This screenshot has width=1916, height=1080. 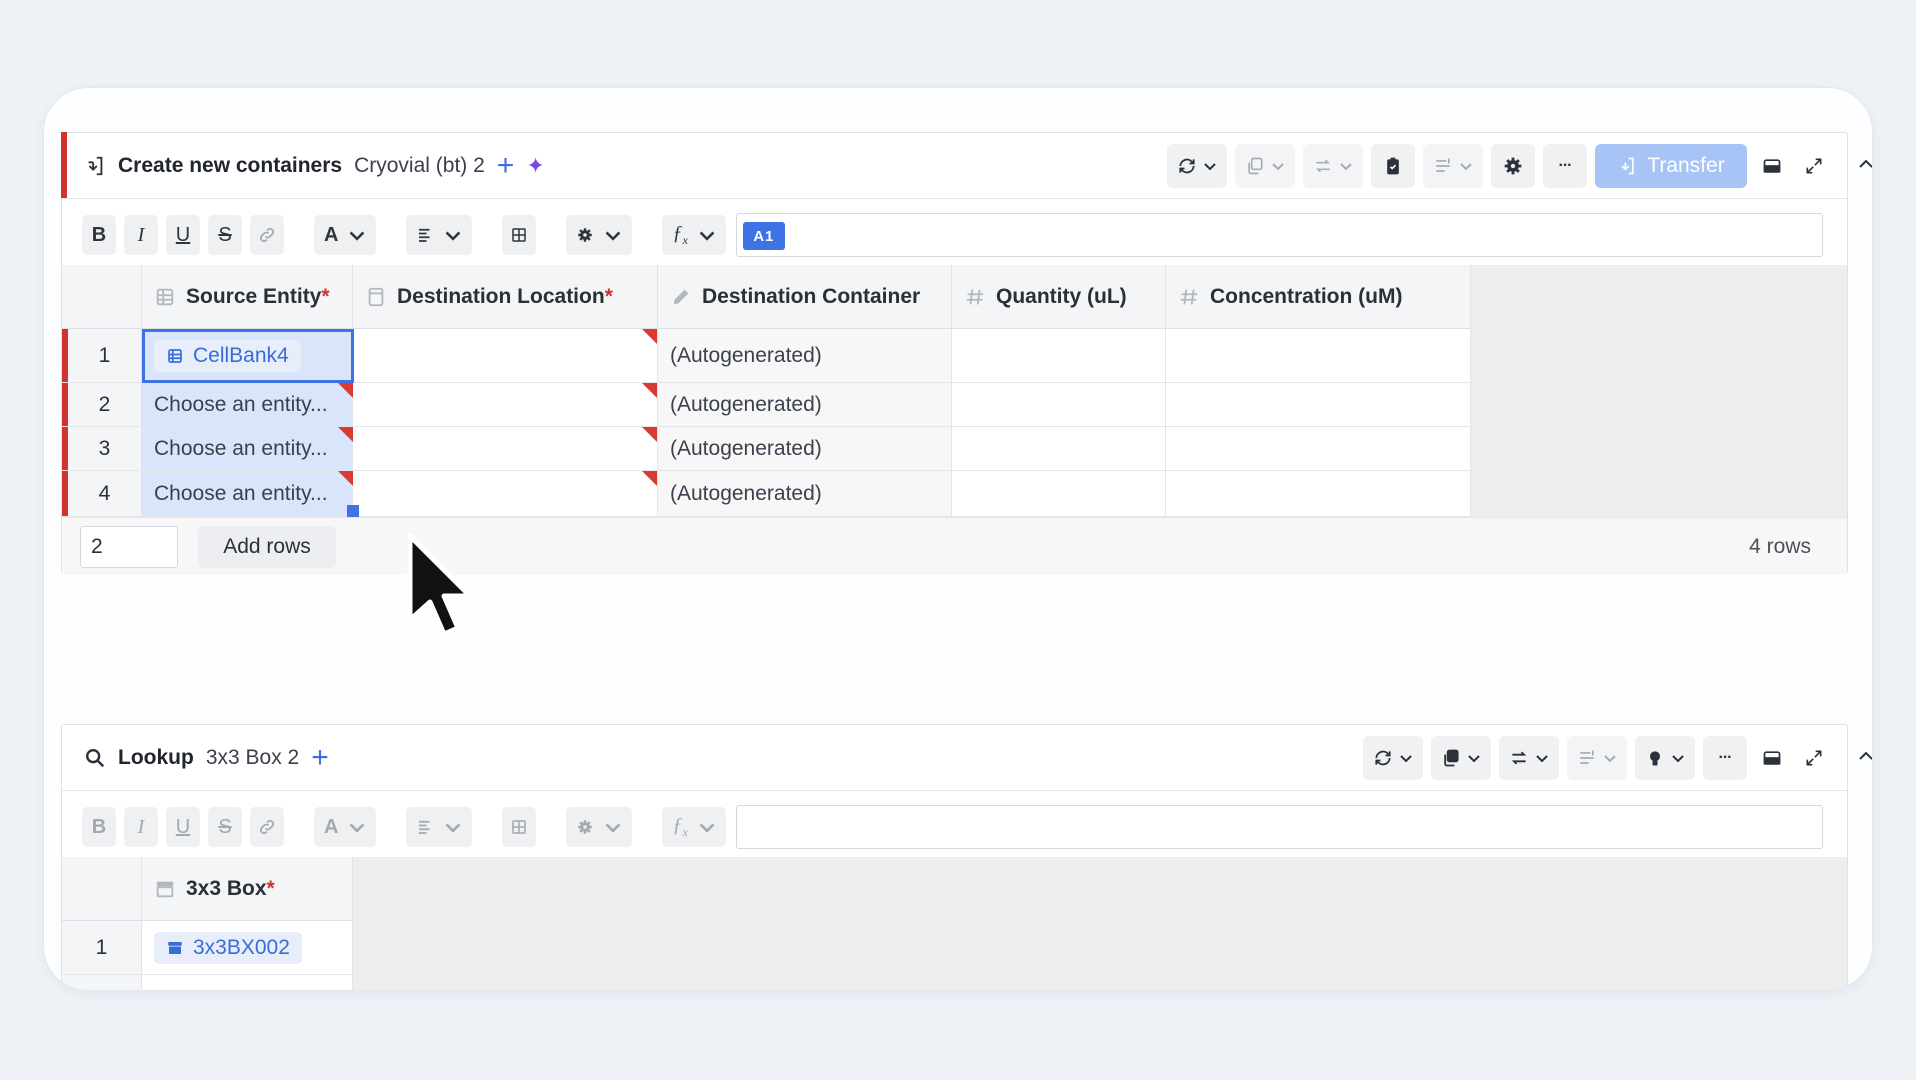 I want to click on hint-dropdown-button, so click(x=1665, y=758).